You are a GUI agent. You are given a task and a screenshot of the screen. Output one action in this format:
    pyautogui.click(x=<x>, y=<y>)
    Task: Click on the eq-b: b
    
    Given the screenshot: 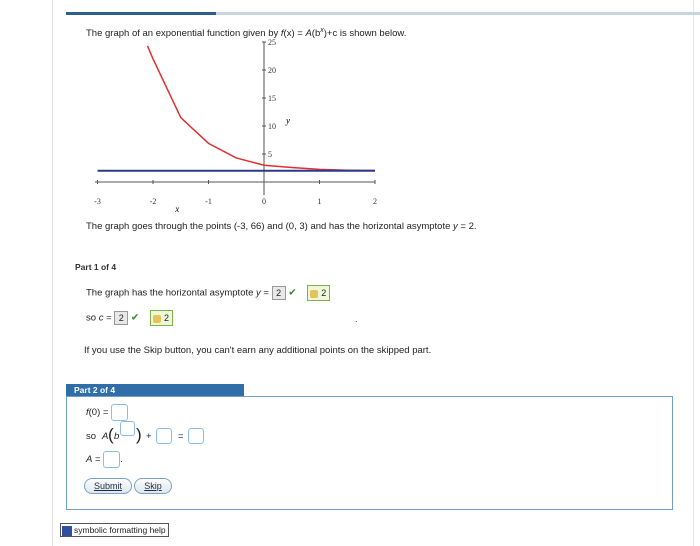 What is the action you would take?
    pyautogui.click(x=117, y=436)
    